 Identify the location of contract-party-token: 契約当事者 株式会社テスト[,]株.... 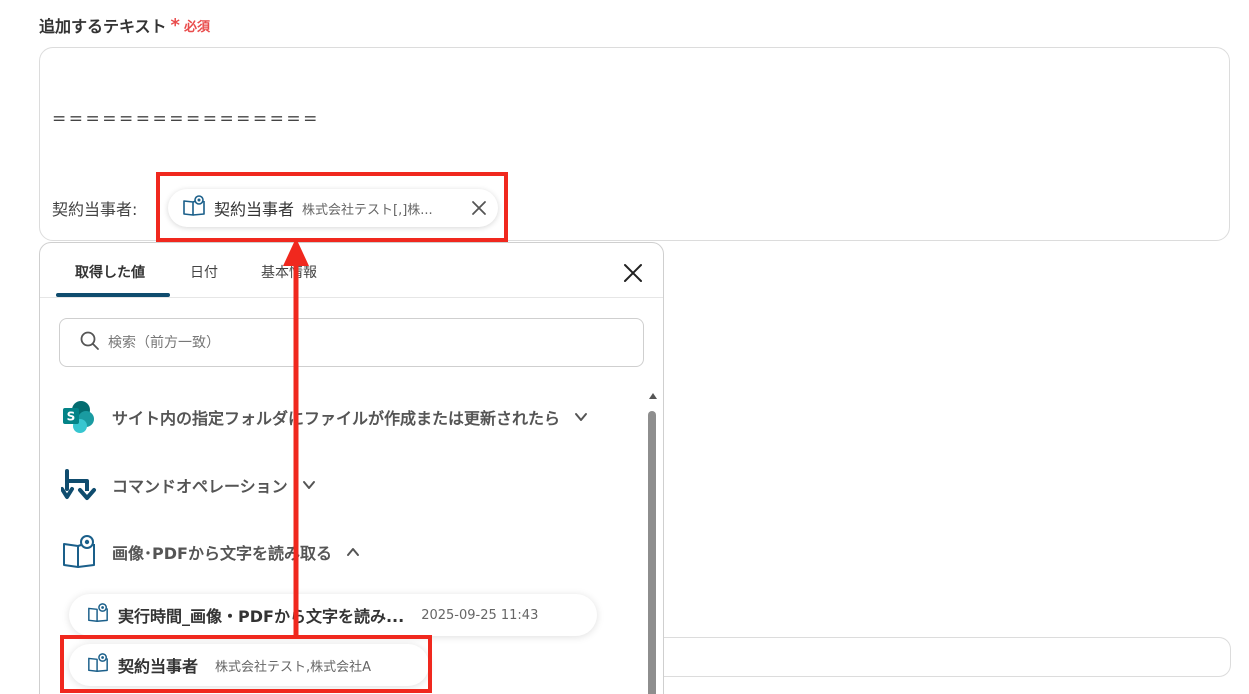
(333, 208).